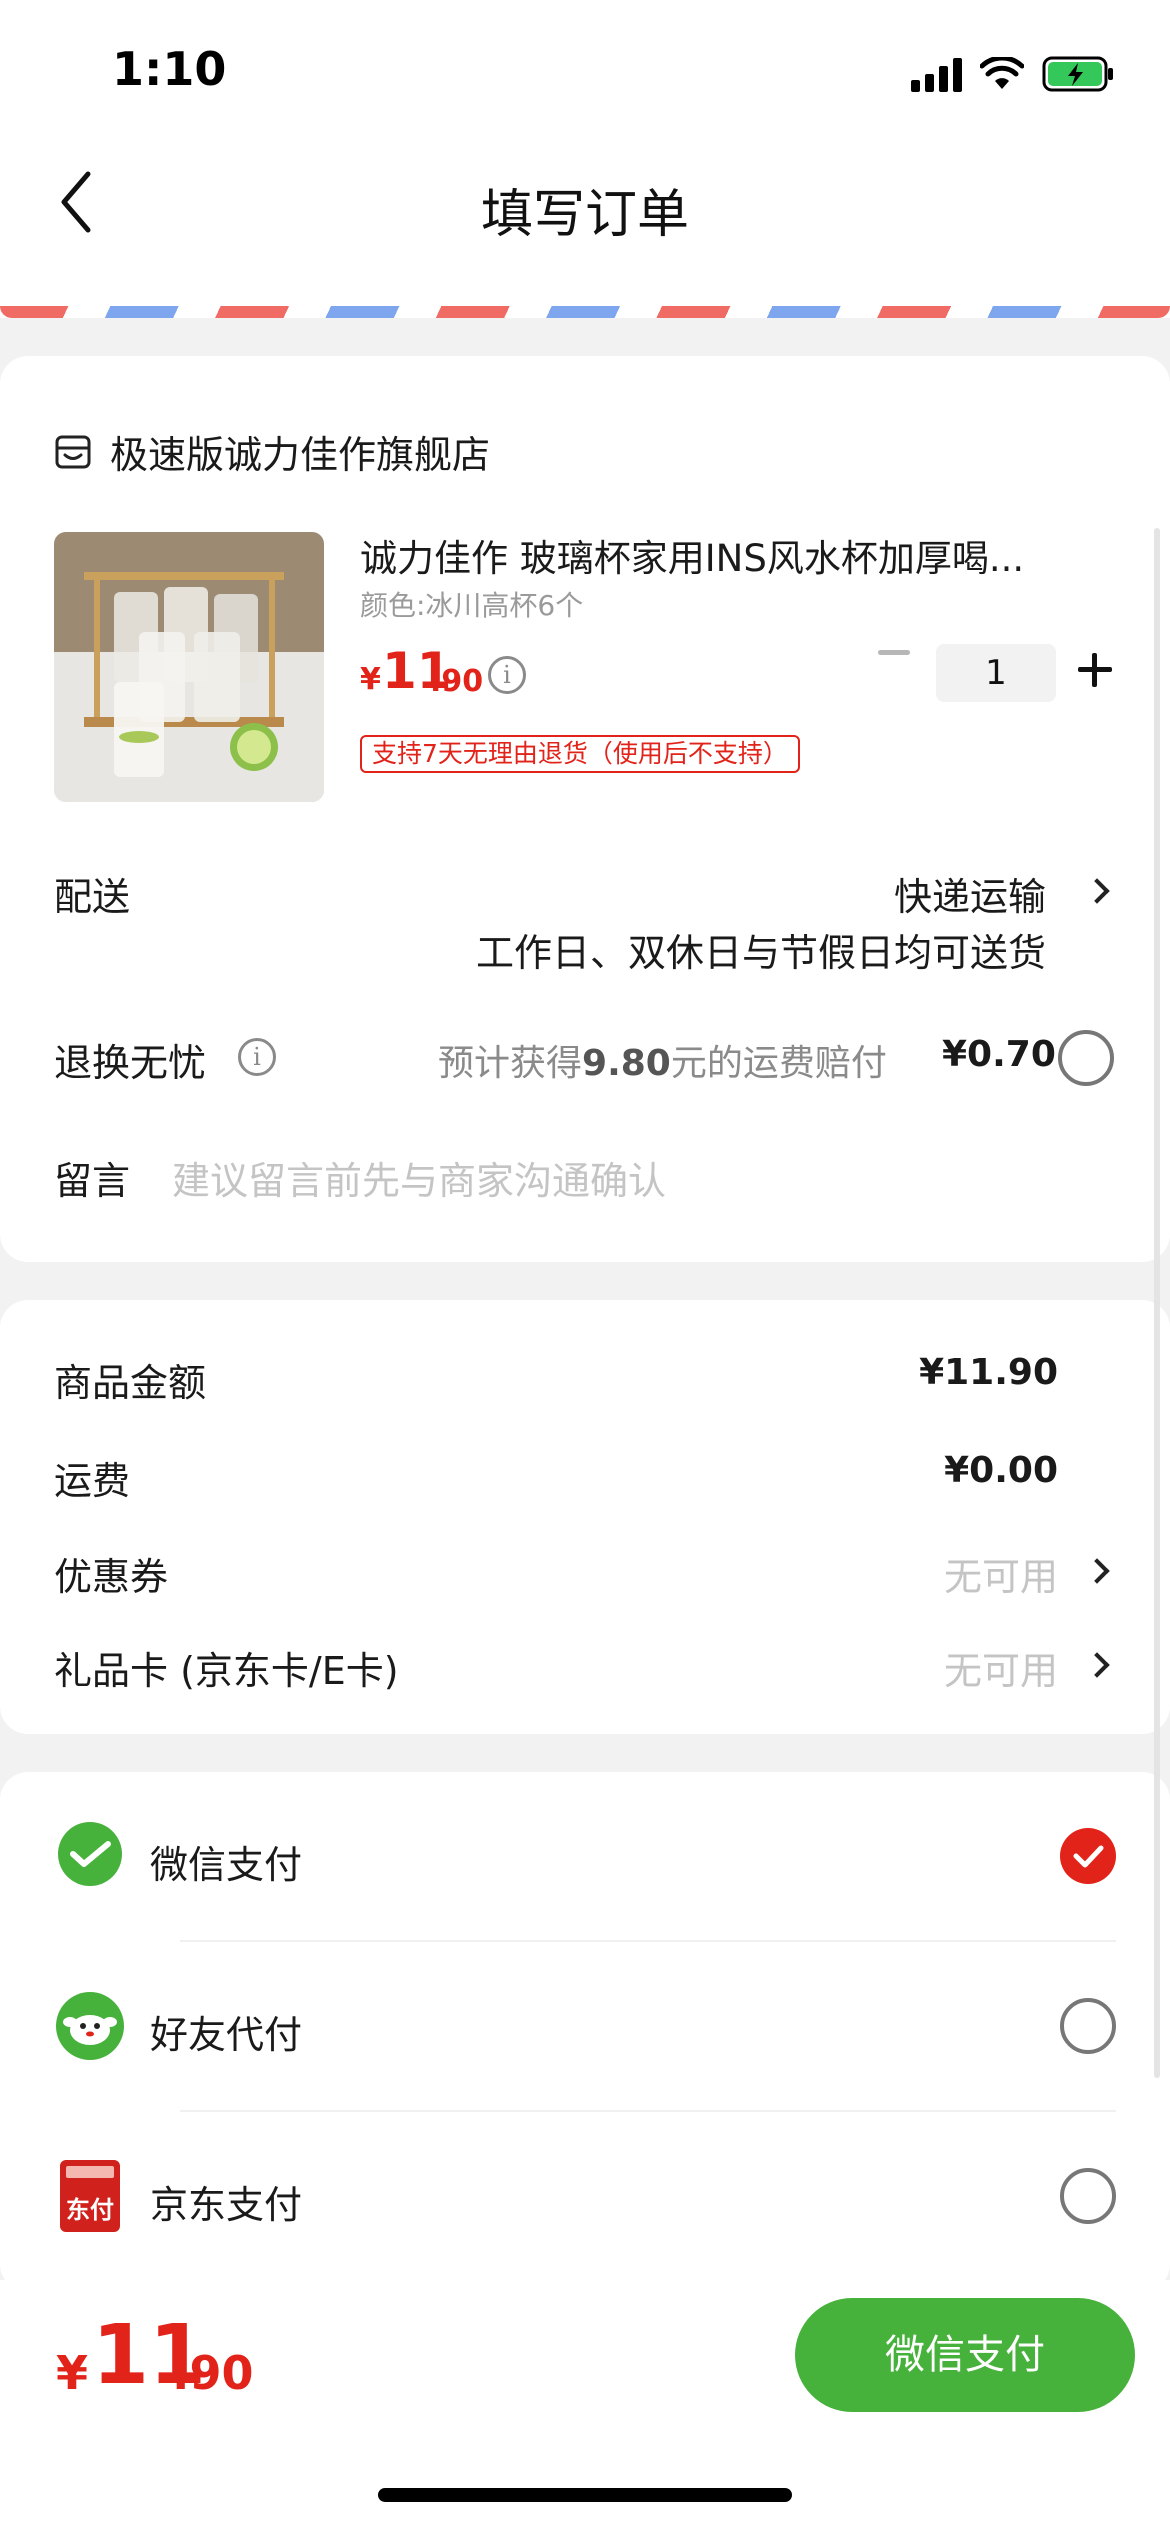 This screenshot has width=1170, height=2532. Describe the element at coordinates (257, 1057) in the screenshot. I see `return-insurance-info-icon: i` at that location.